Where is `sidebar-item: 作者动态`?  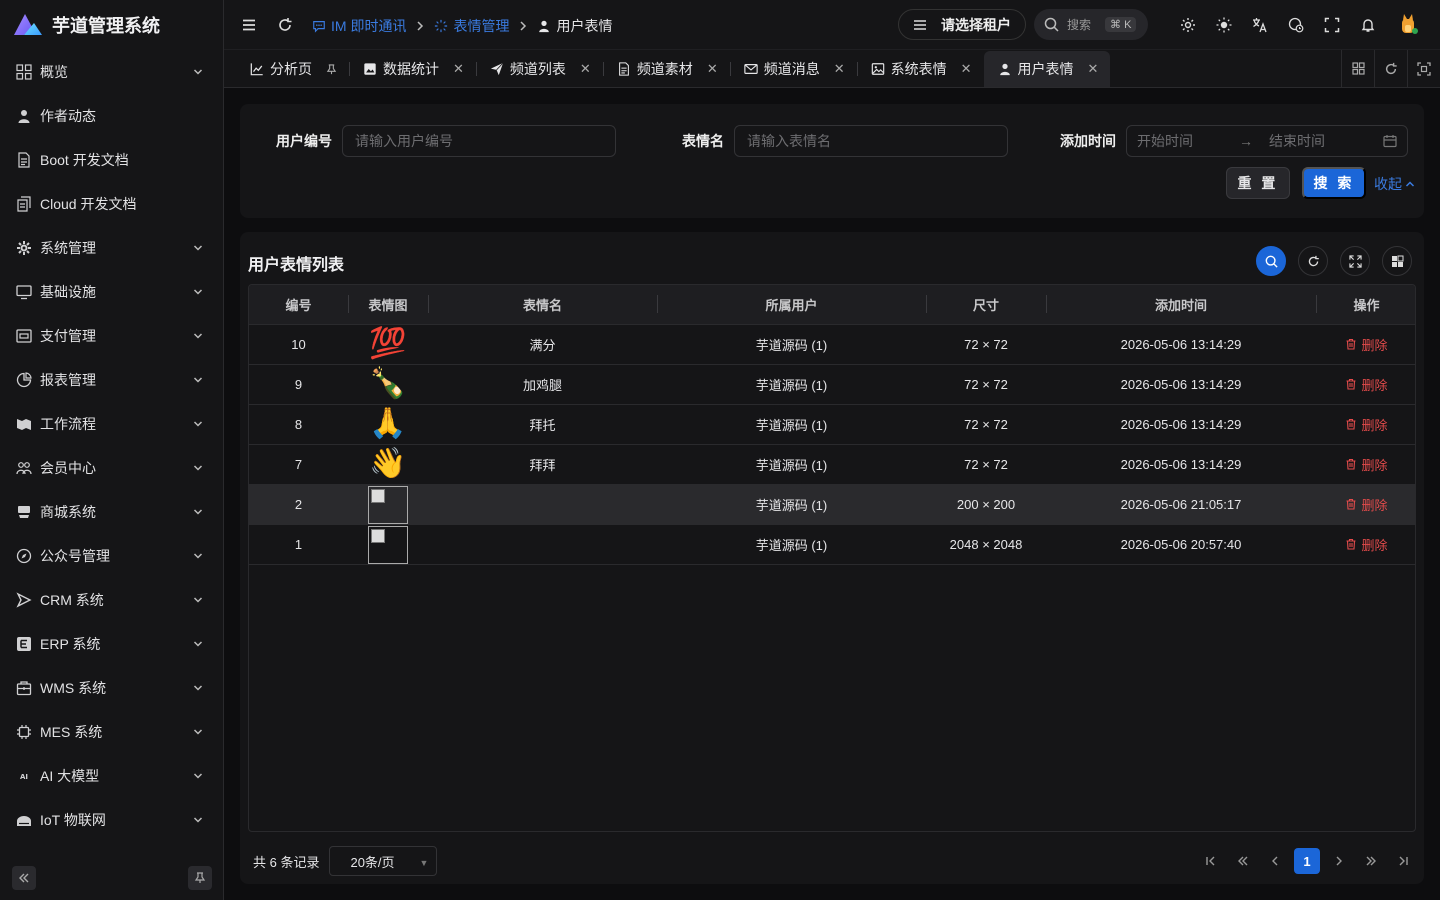 sidebar-item: 作者动态 is located at coordinates (111, 116).